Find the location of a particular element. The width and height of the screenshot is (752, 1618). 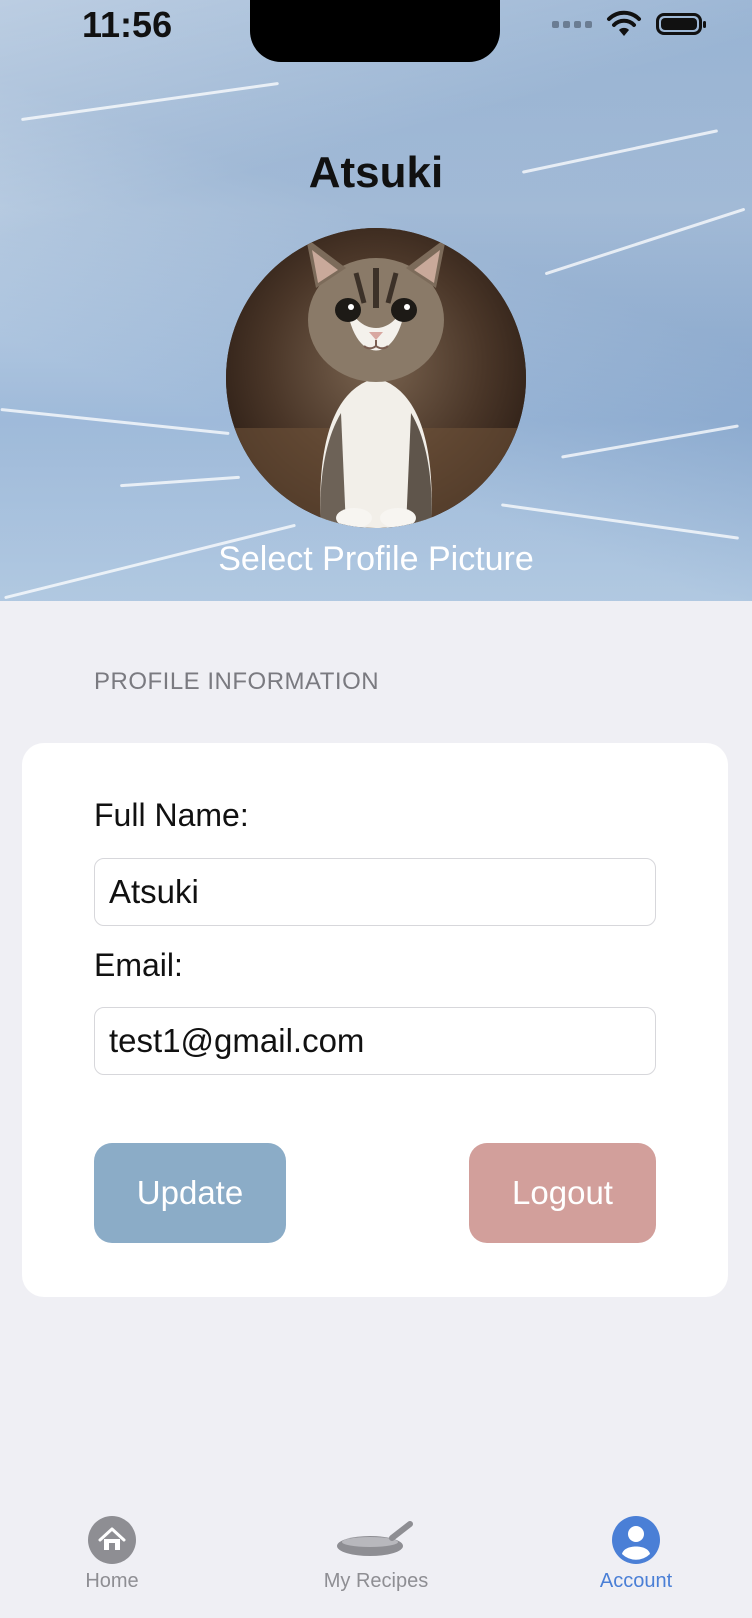

email-field is located at coordinates (375, 1041).